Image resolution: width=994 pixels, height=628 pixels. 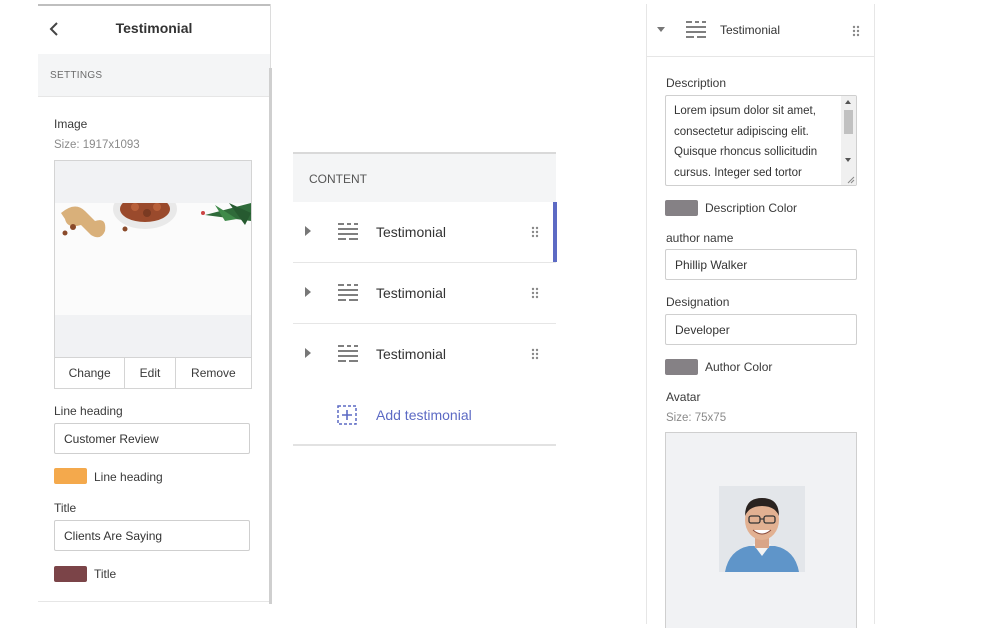 What do you see at coordinates (661, 29) in the screenshot?
I see `collapse-caret-icon` at bounding box center [661, 29].